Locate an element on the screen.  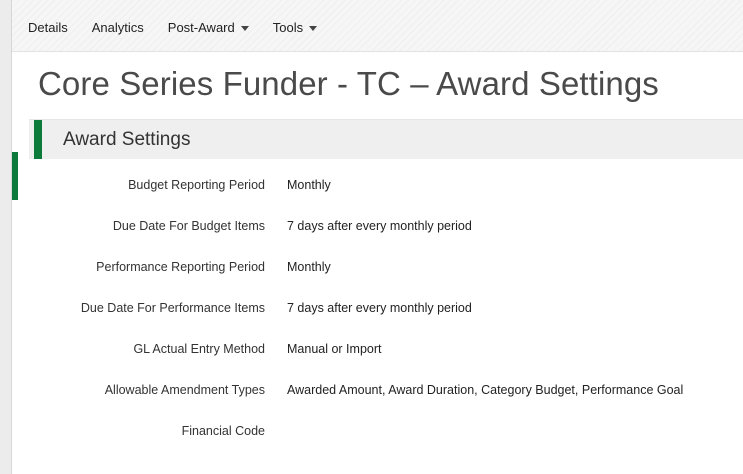
nav-item-label: Details is located at coordinates (48, 27).